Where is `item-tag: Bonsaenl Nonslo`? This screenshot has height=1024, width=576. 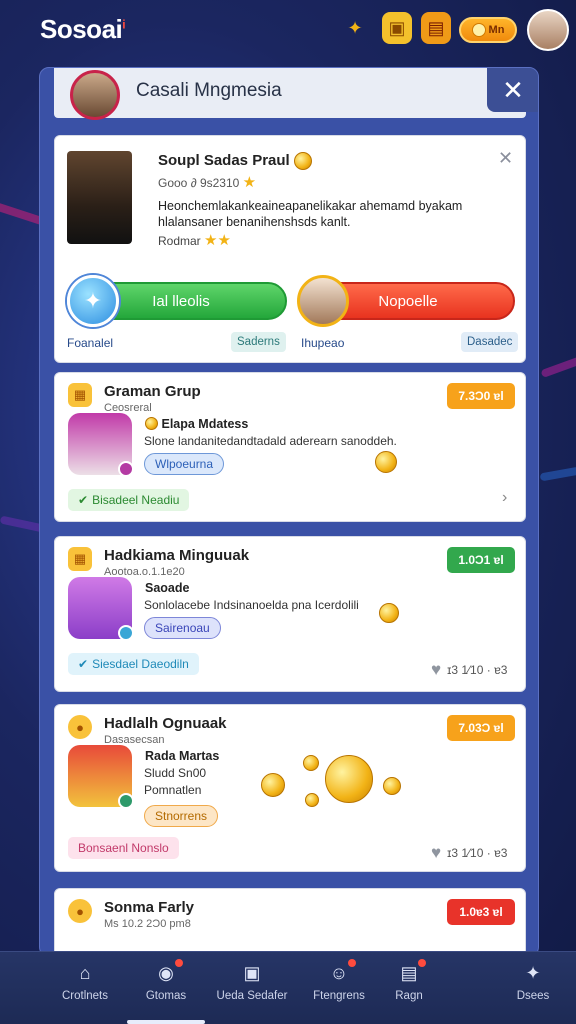 item-tag: Bonsaenl Nonslo is located at coordinates (123, 848).